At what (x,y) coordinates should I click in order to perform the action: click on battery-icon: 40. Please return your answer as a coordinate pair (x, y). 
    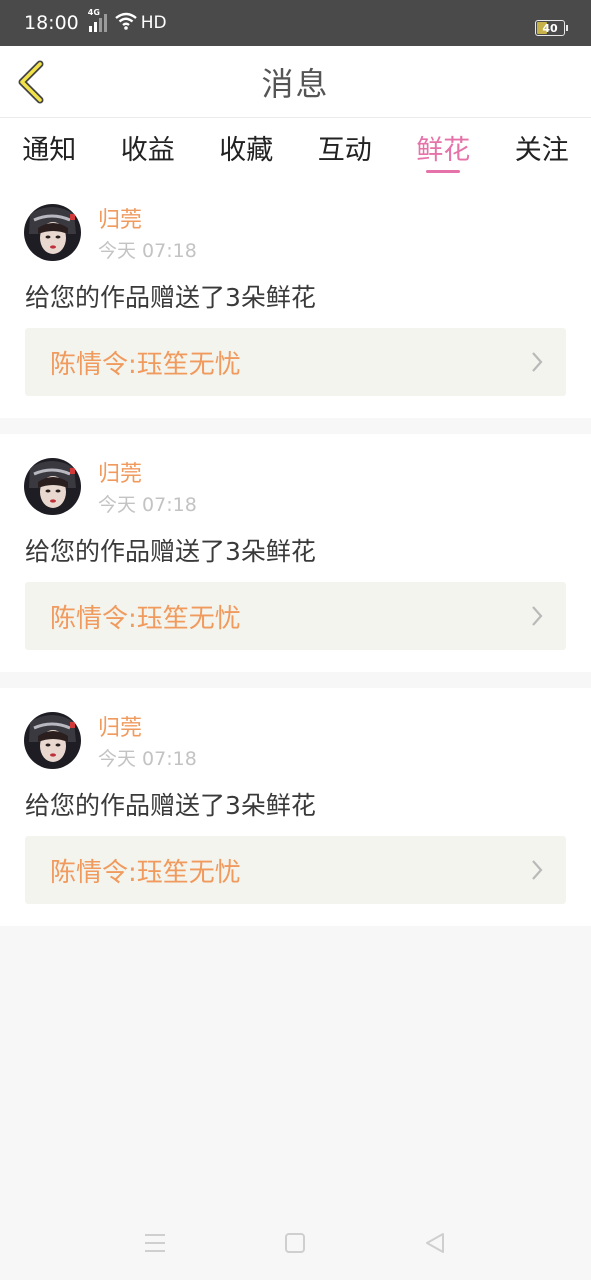
    Looking at the image, I should click on (551, 28).